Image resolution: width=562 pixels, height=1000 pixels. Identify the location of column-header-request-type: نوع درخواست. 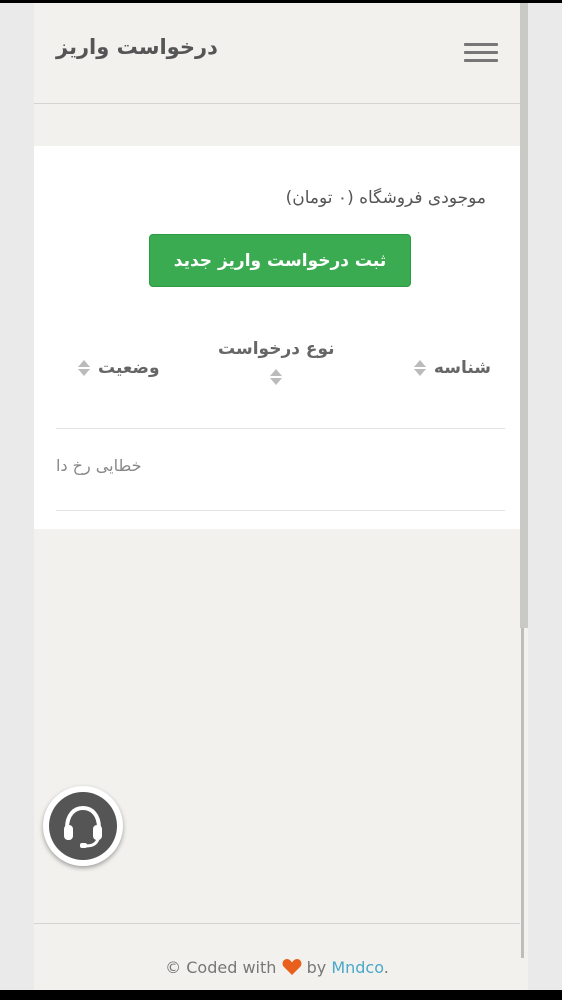
(276, 362).